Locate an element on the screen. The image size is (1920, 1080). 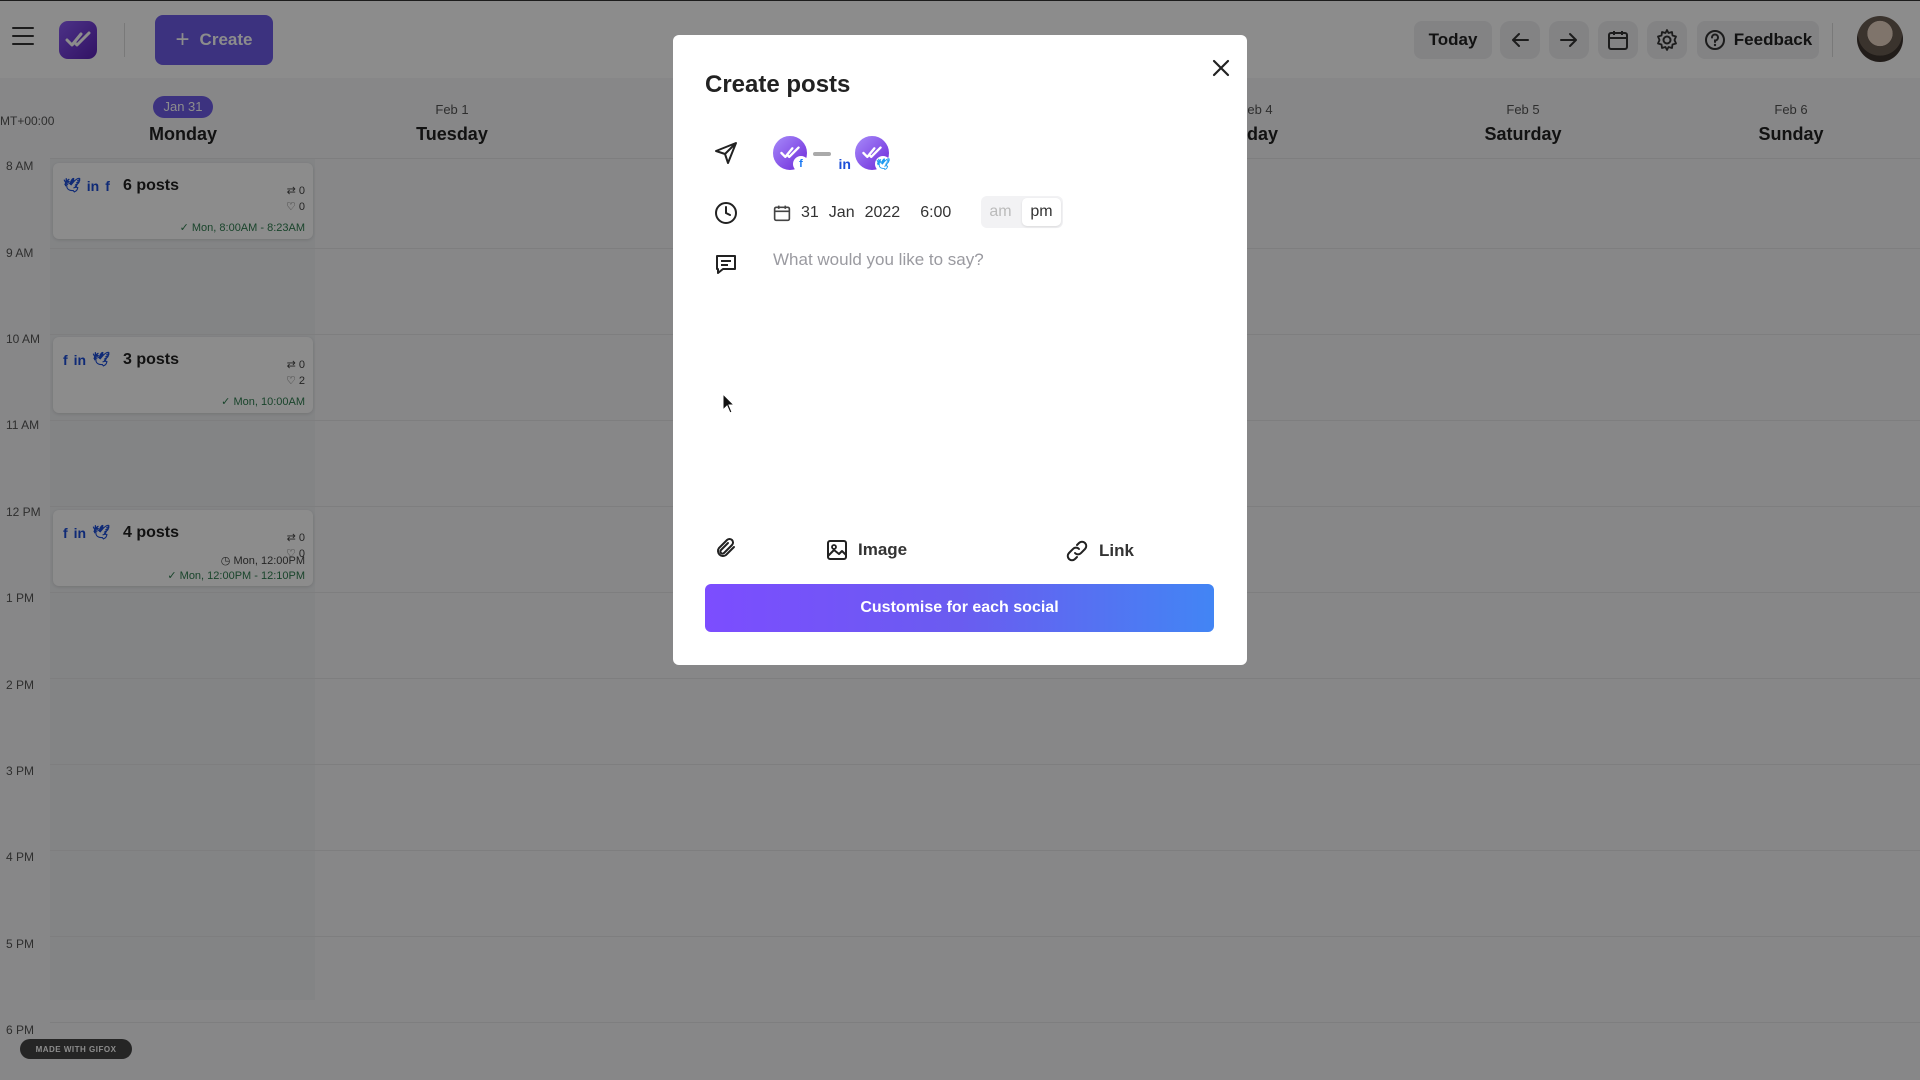
image-label: Image is located at coordinates (883, 549).